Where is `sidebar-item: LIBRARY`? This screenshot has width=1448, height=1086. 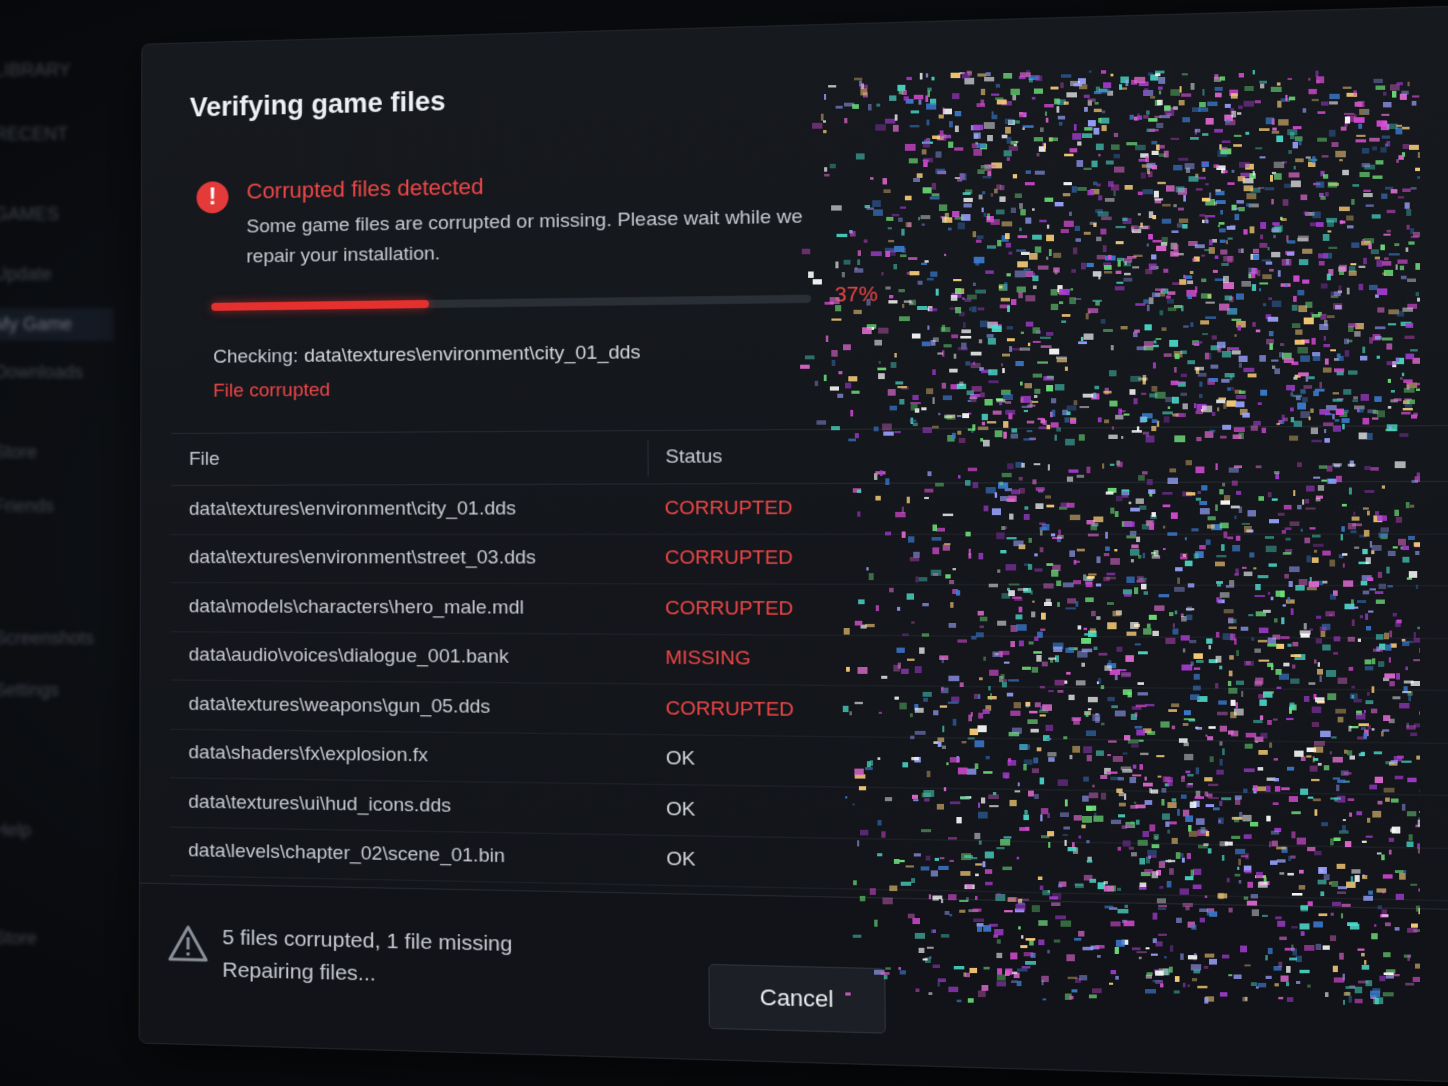 sidebar-item: LIBRARY is located at coordinates (35, 70).